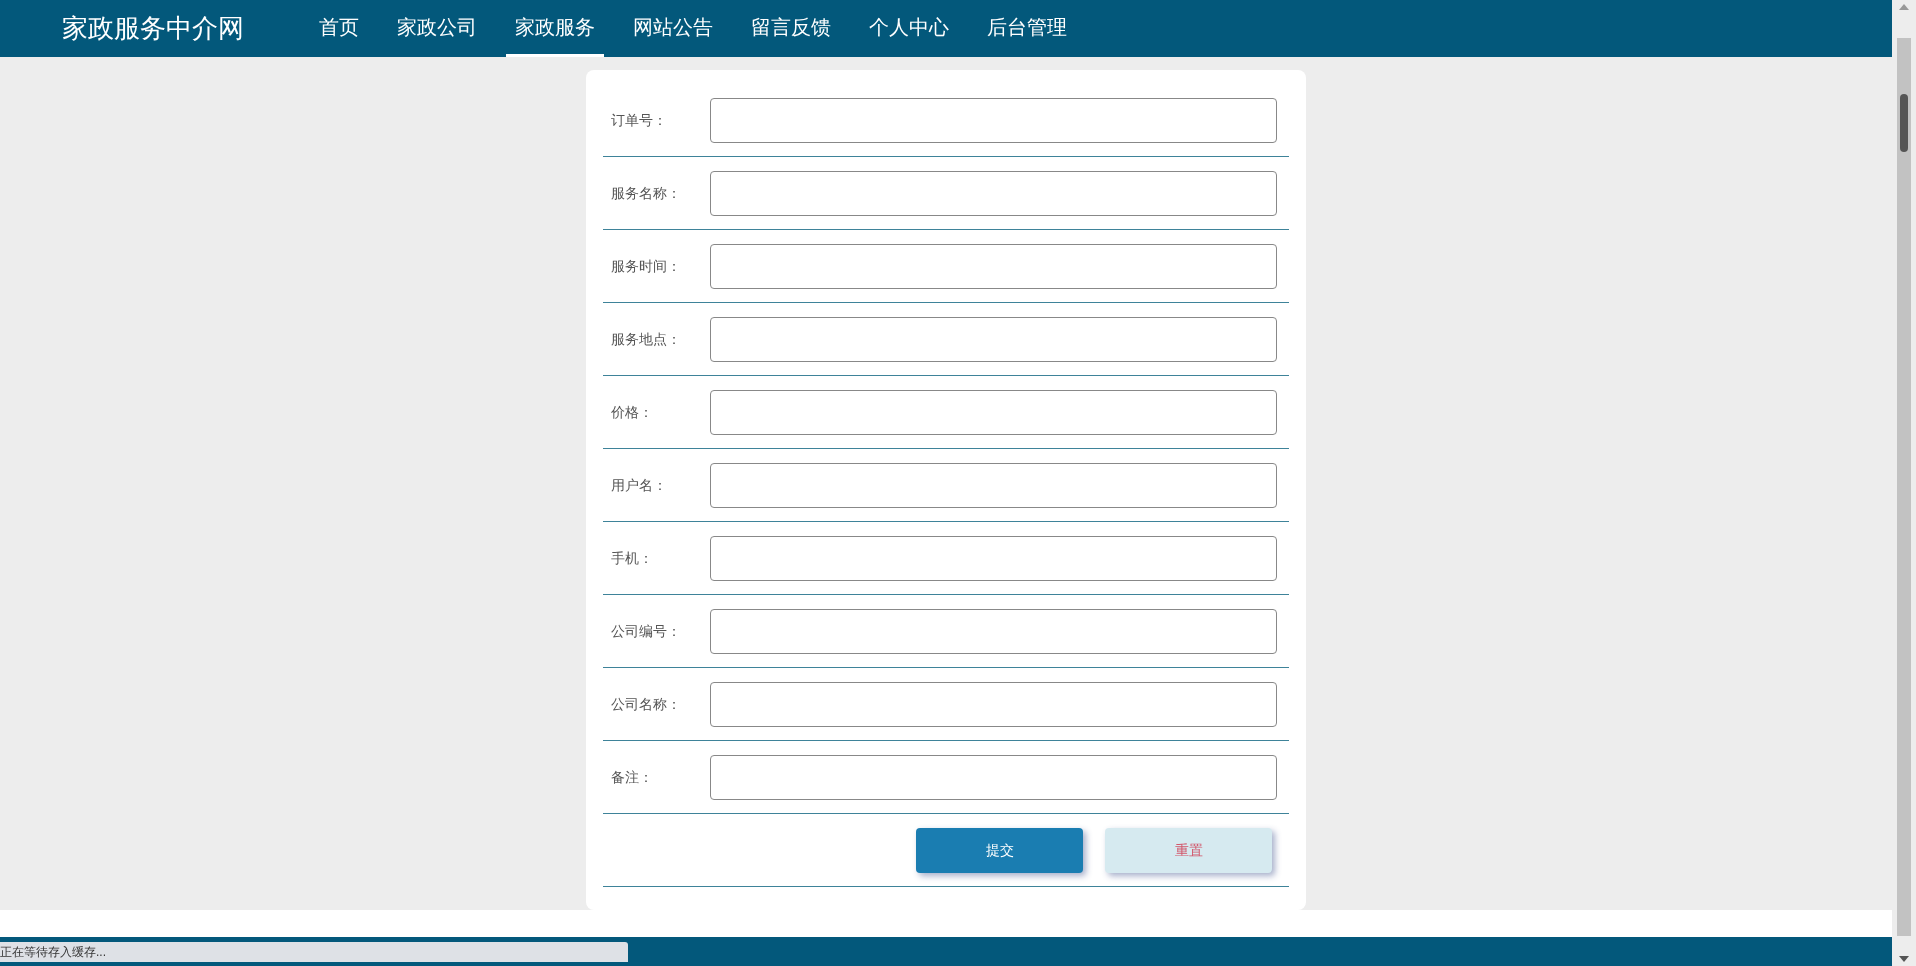 This screenshot has width=1916, height=966. What do you see at coordinates (646, 704) in the screenshot?
I see `field-label: 公司名称：` at bounding box center [646, 704].